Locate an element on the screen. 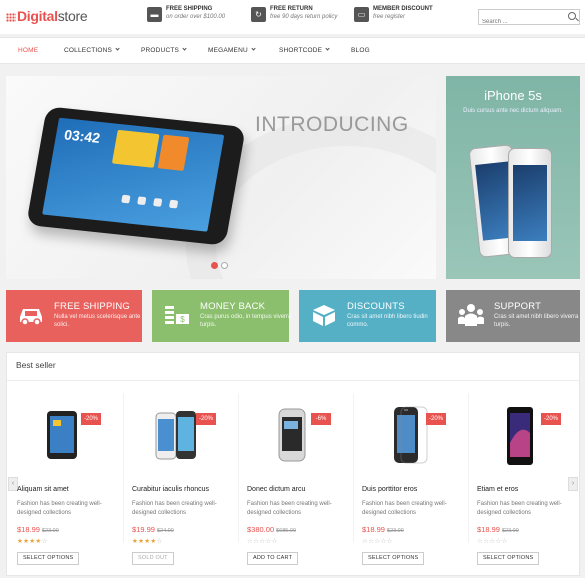 The height and width of the screenshot is (578, 585). section-title: Best seller is located at coordinates (36, 365).